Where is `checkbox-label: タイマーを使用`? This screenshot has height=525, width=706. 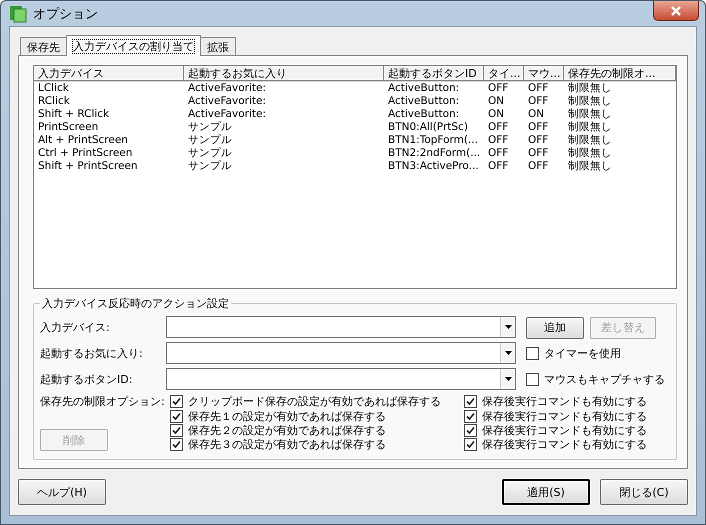
checkbox-label: タイマーを使用 is located at coordinates (582, 354).